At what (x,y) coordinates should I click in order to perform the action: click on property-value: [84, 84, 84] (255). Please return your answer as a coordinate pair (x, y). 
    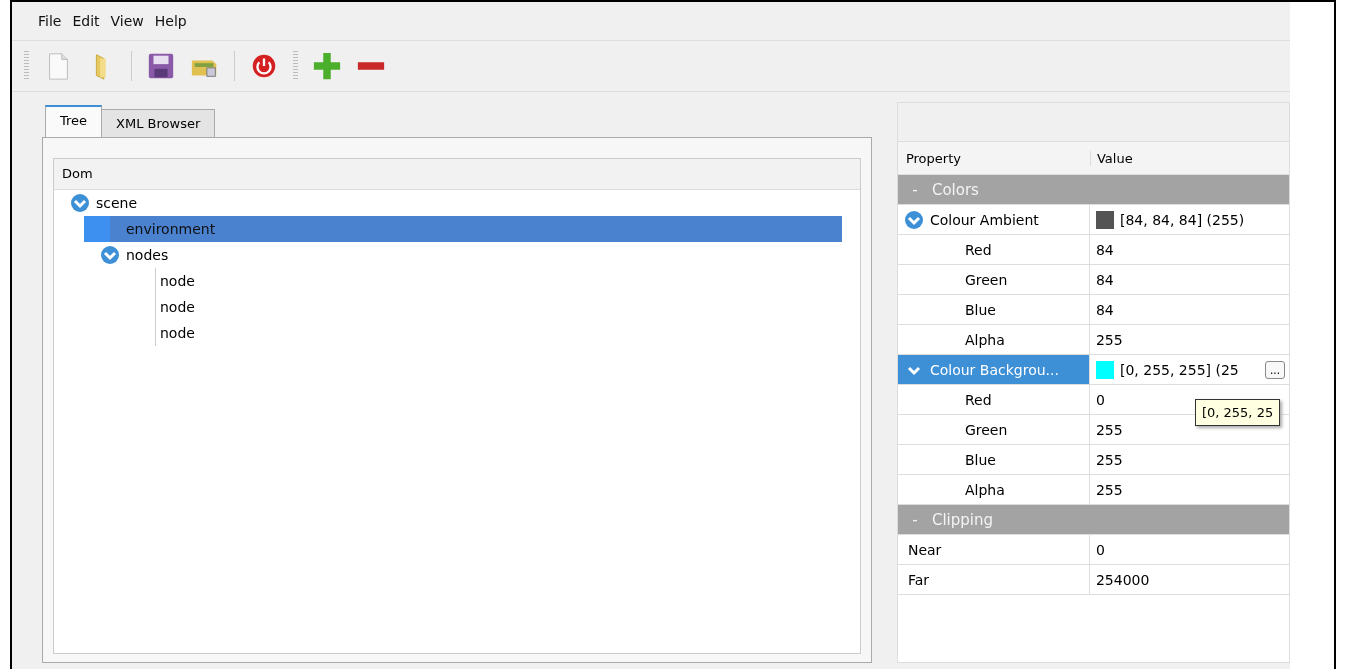
    Looking at the image, I should click on (1182, 219).